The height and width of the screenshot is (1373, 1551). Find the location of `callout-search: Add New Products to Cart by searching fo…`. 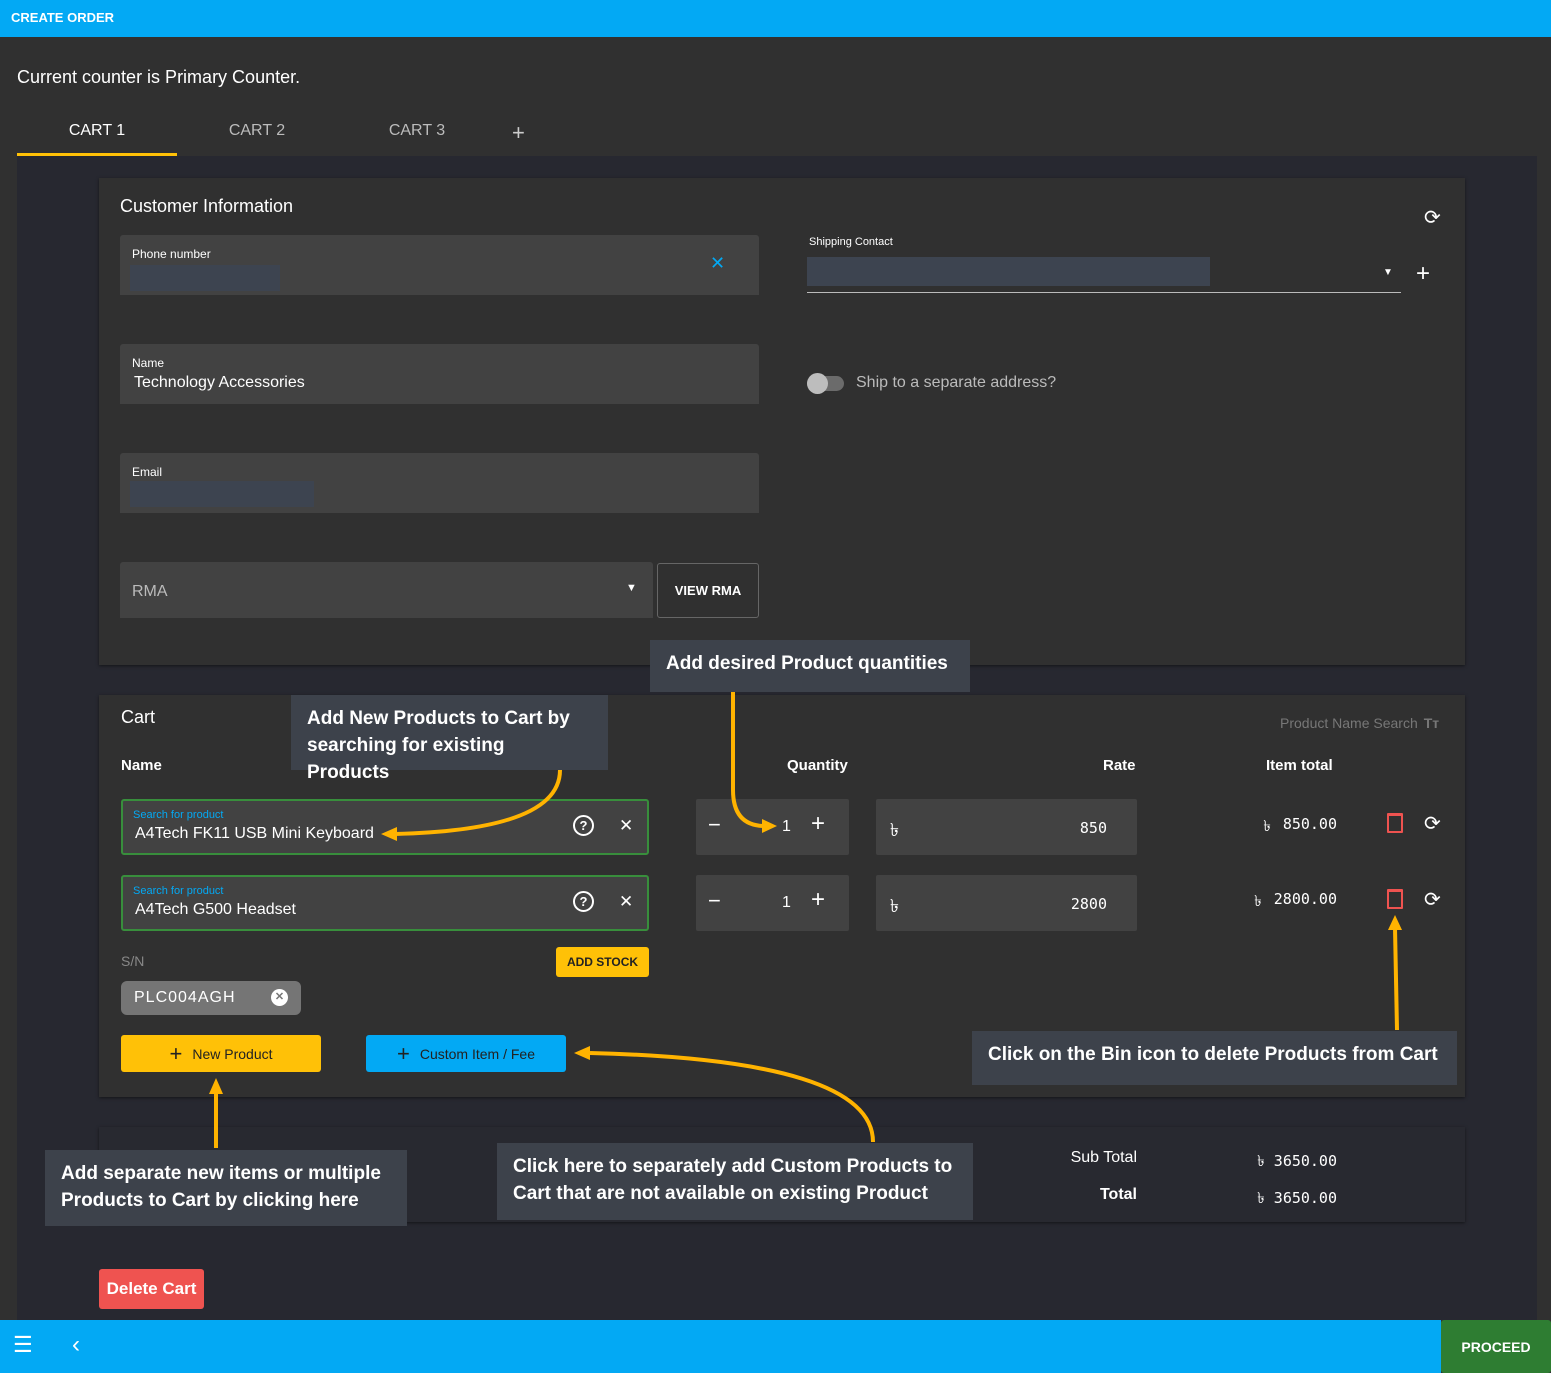

callout-search: Add New Products to Cart by searching fo… is located at coordinates (449, 739).